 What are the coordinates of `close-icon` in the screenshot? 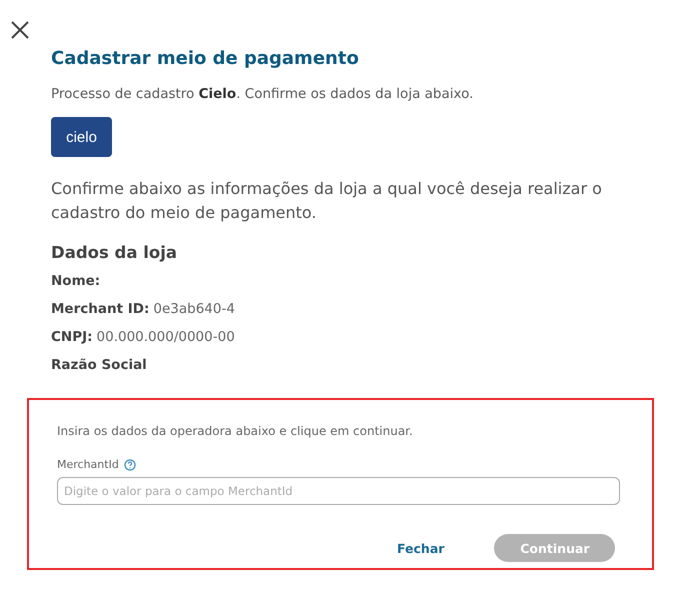 It's located at (20, 30).